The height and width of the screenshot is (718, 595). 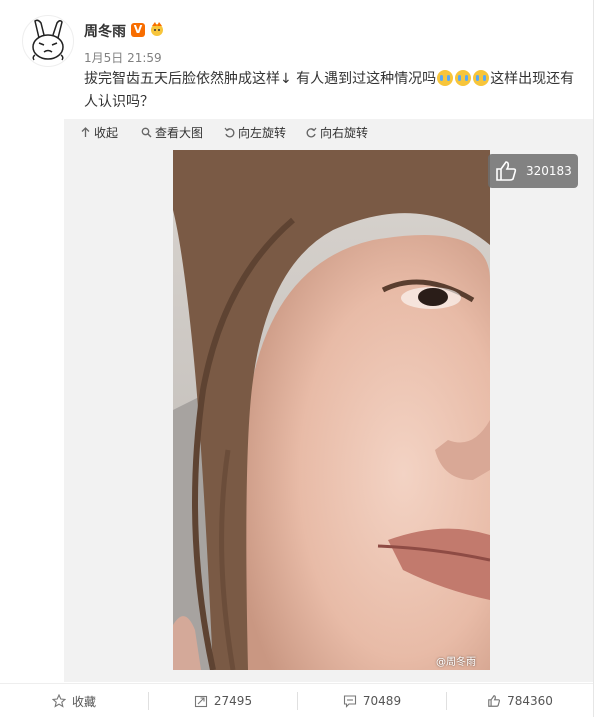 What do you see at coordinates (179, 133) in the screenshot?
I see `view-large-label: 查看大图` at bounding box center [179, 133].